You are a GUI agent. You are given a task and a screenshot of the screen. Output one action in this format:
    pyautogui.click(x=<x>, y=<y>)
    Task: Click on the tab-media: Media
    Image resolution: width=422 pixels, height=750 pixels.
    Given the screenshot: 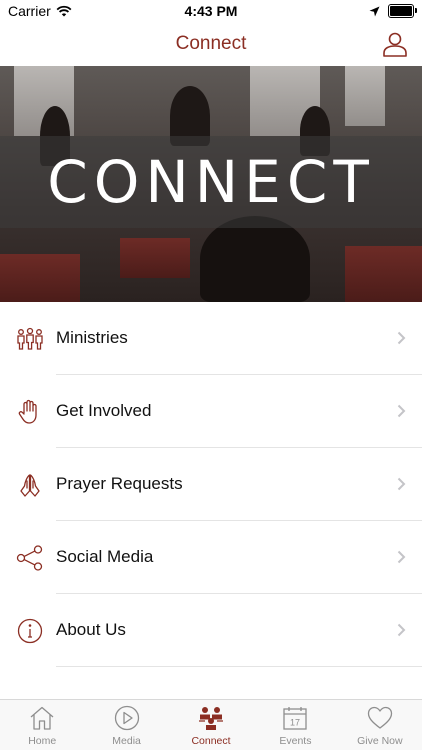 What is the action you would take?
    pyautogui.click(x=126, y=725)
    